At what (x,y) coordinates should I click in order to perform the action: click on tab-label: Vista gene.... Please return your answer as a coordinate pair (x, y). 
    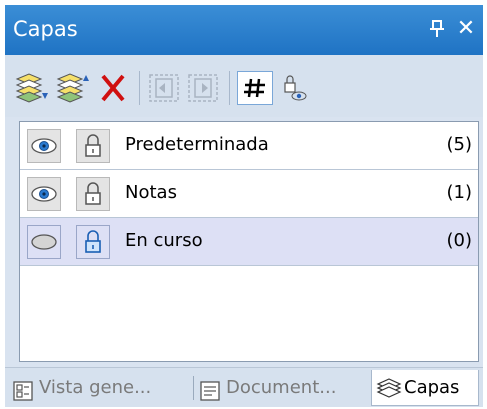
    Looking at the image, I should click on (95, 387).